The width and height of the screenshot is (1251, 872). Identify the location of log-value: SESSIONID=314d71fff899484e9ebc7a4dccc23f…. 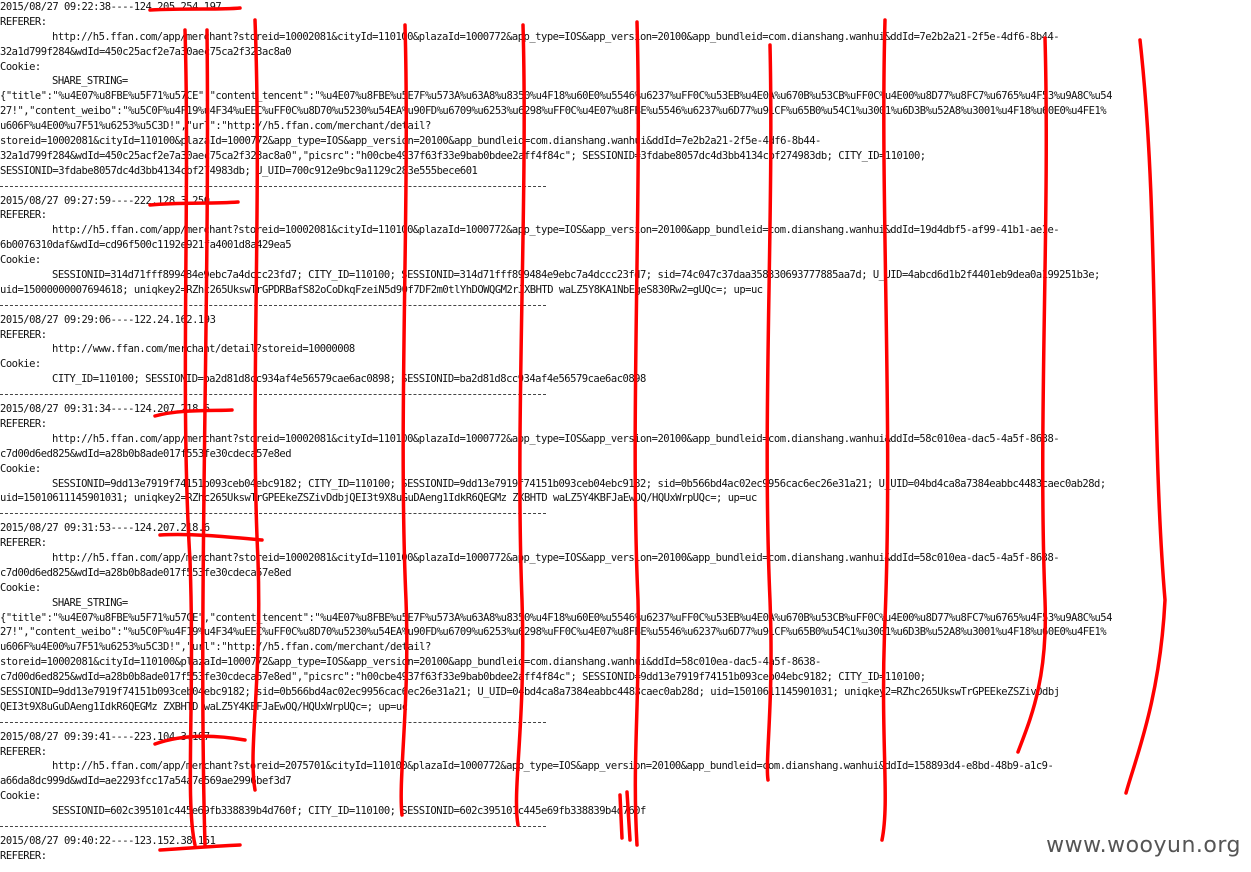
(576, 275).